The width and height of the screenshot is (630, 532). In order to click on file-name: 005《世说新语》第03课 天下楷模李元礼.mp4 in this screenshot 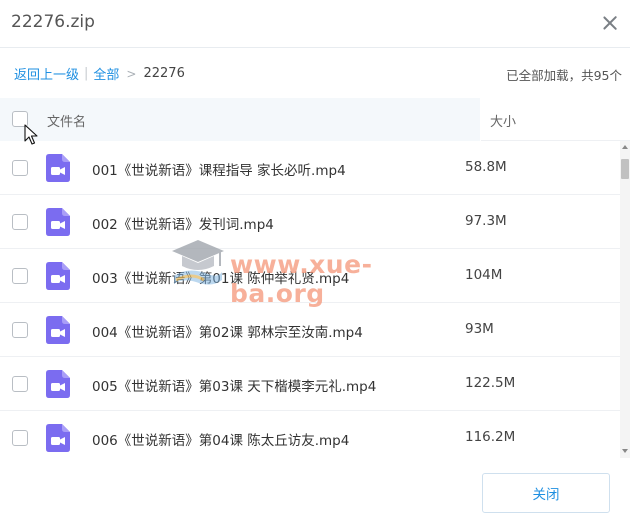, I will do `click(234, 385)`.